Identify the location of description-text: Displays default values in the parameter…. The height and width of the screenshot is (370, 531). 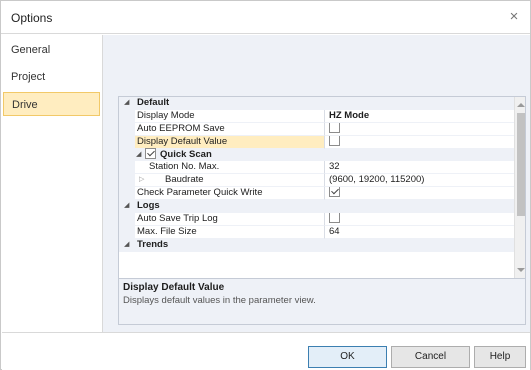
(219, 300).